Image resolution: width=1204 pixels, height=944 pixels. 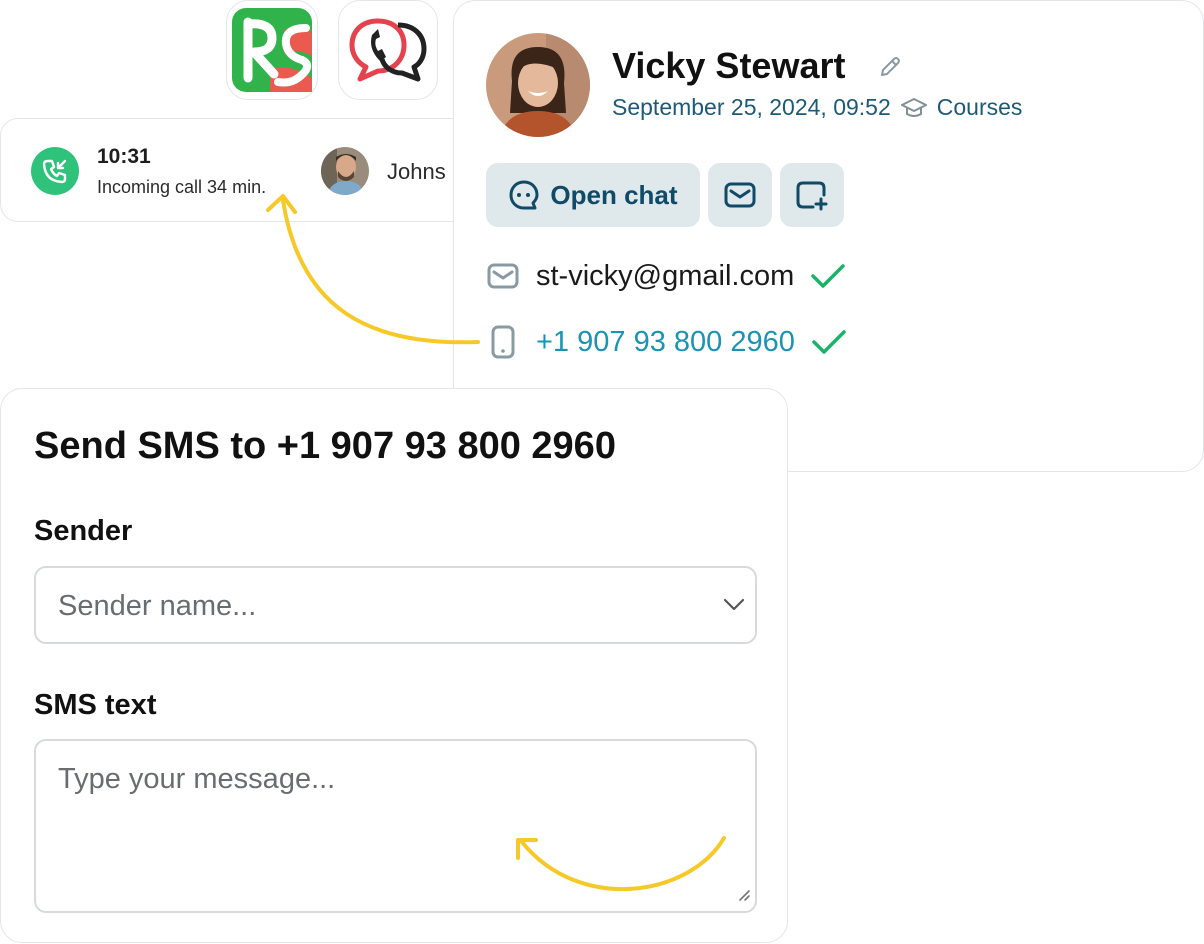 I want to click on edit-pencil-icon, so click(x=890, y=69).